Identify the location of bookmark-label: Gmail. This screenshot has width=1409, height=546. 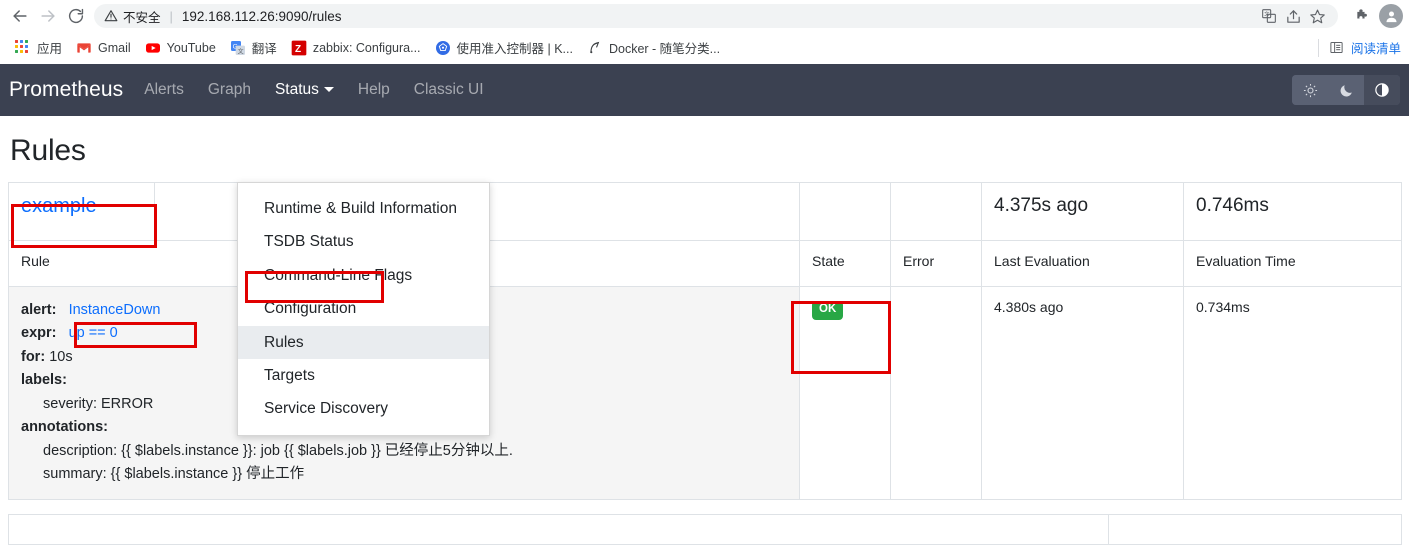
(114, 47).